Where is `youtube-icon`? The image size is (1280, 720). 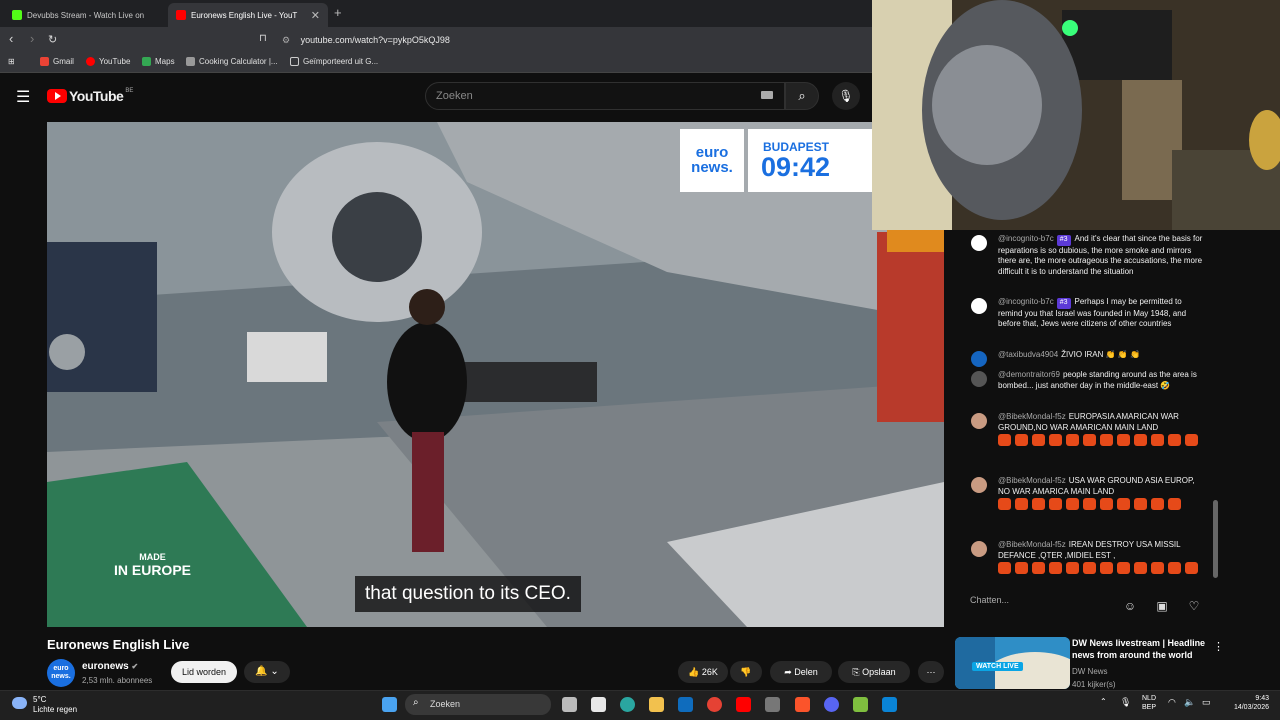 youtube-icon is located at coordinates (90, 61).